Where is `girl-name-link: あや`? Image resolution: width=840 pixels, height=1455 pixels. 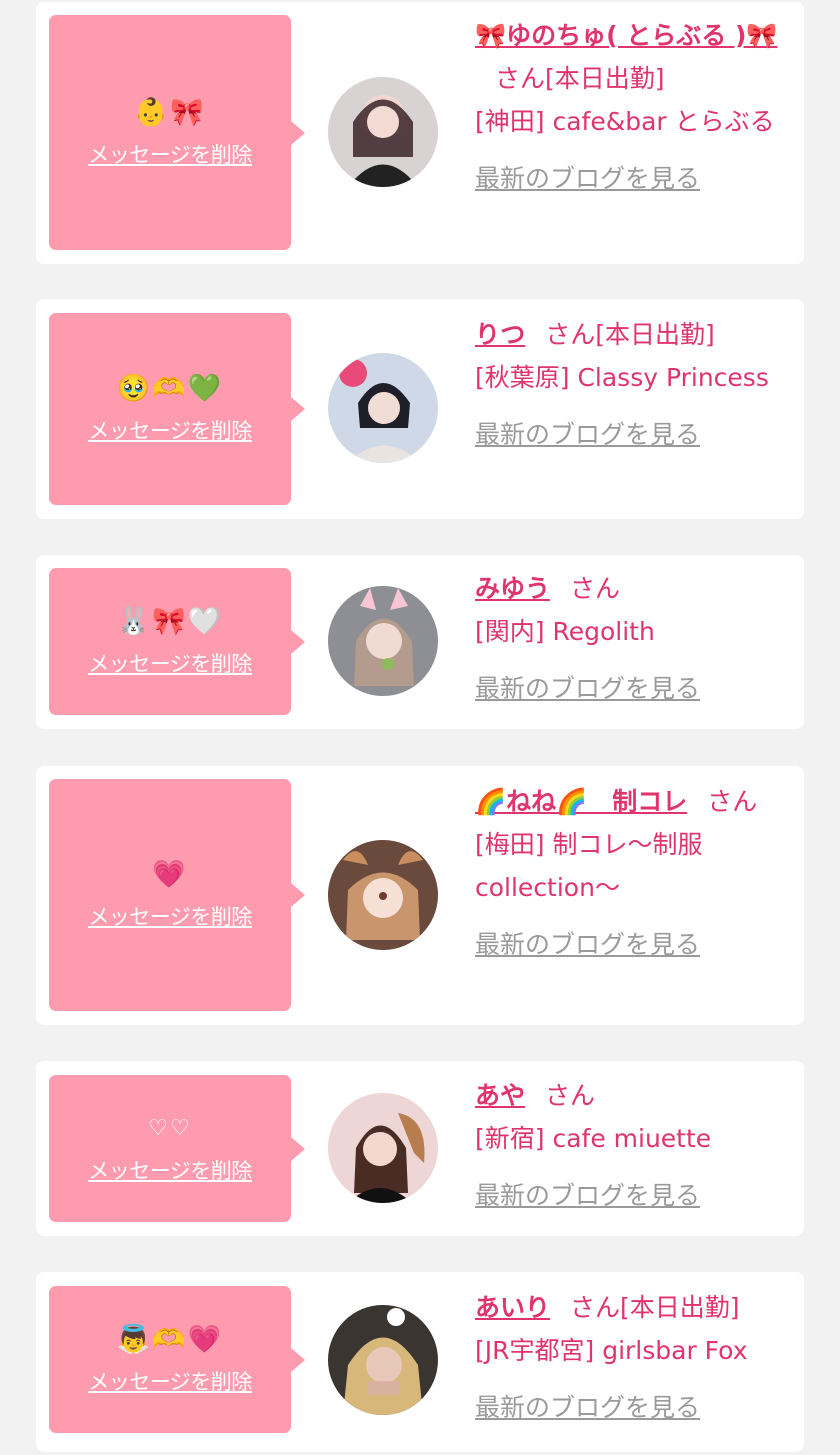
girl-name-link: あや is located at coordinates (500, 1095).